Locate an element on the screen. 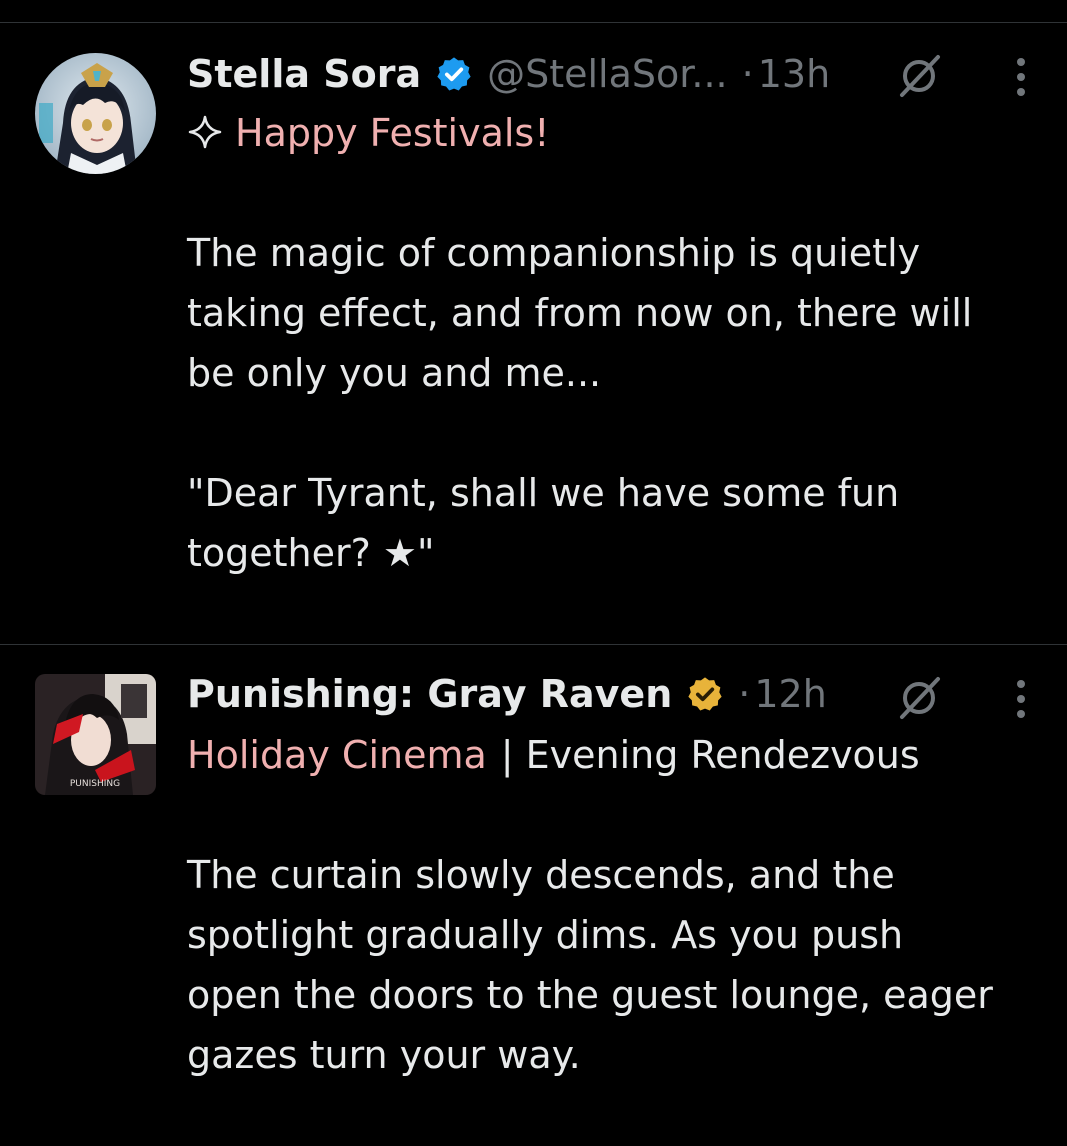 The height and width of the screenshot is (1146, 1067). tweet-title-line: Holiday Cinema | Evening Rendezvous is located at coordinates (617, 755).